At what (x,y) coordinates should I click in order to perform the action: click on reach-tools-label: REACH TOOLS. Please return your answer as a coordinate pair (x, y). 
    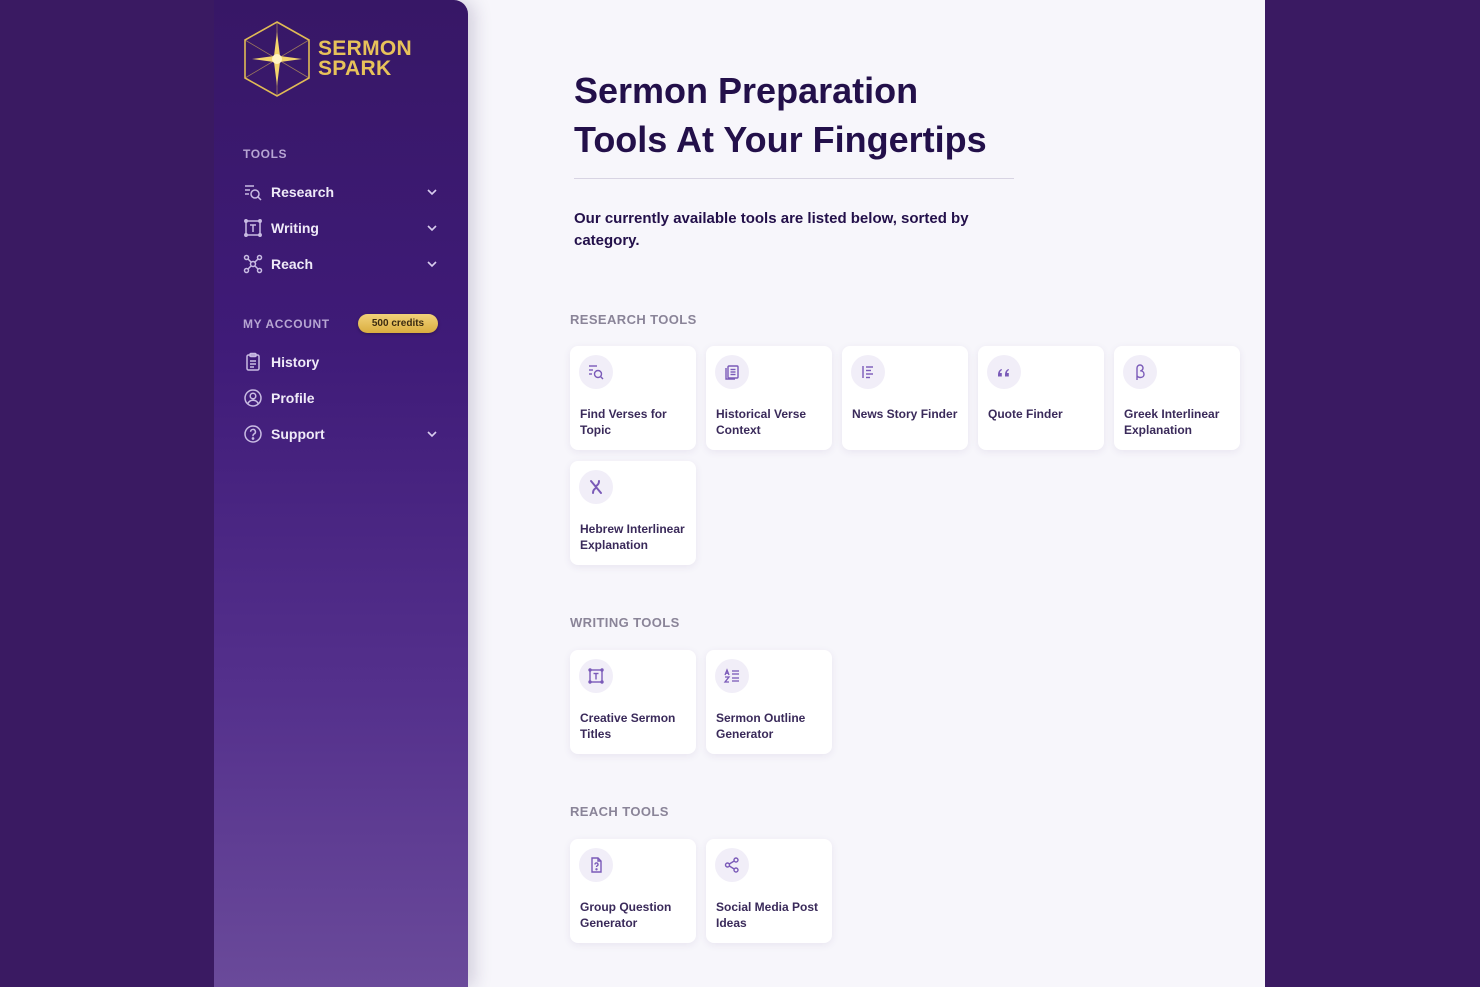
    Looking at the image, I should click on (619, 811).